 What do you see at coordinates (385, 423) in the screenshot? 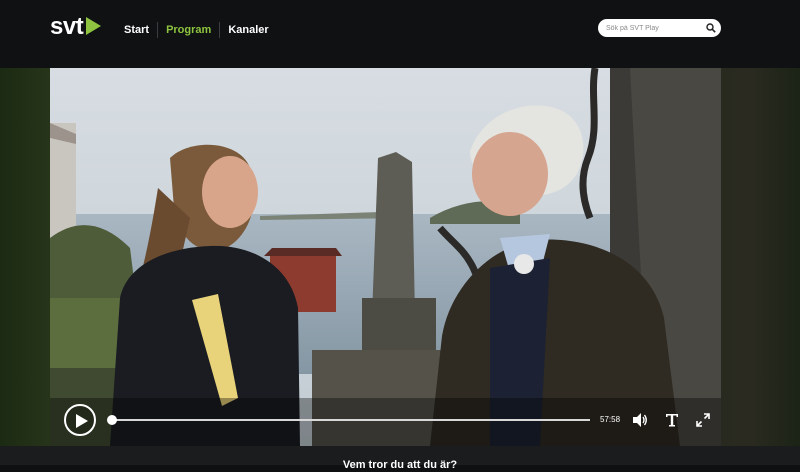
I see `player-controls: 57:58` at bounding box center [385, 423].